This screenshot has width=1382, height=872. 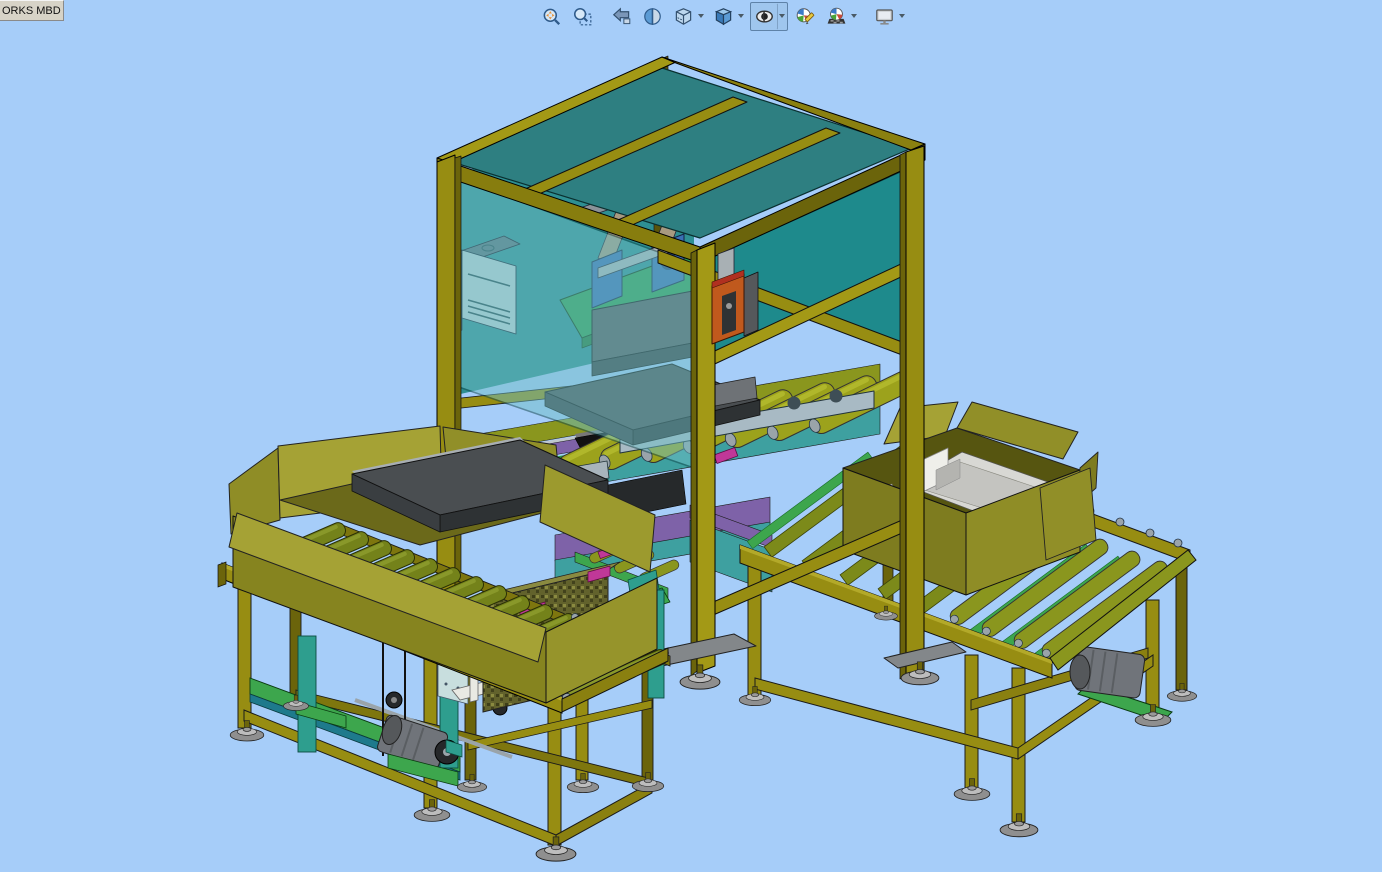 What do you see at coordinates (782, 16) in the screenshot?
I see `hide-show-items-dropdown` at bounding box center [782, 16].